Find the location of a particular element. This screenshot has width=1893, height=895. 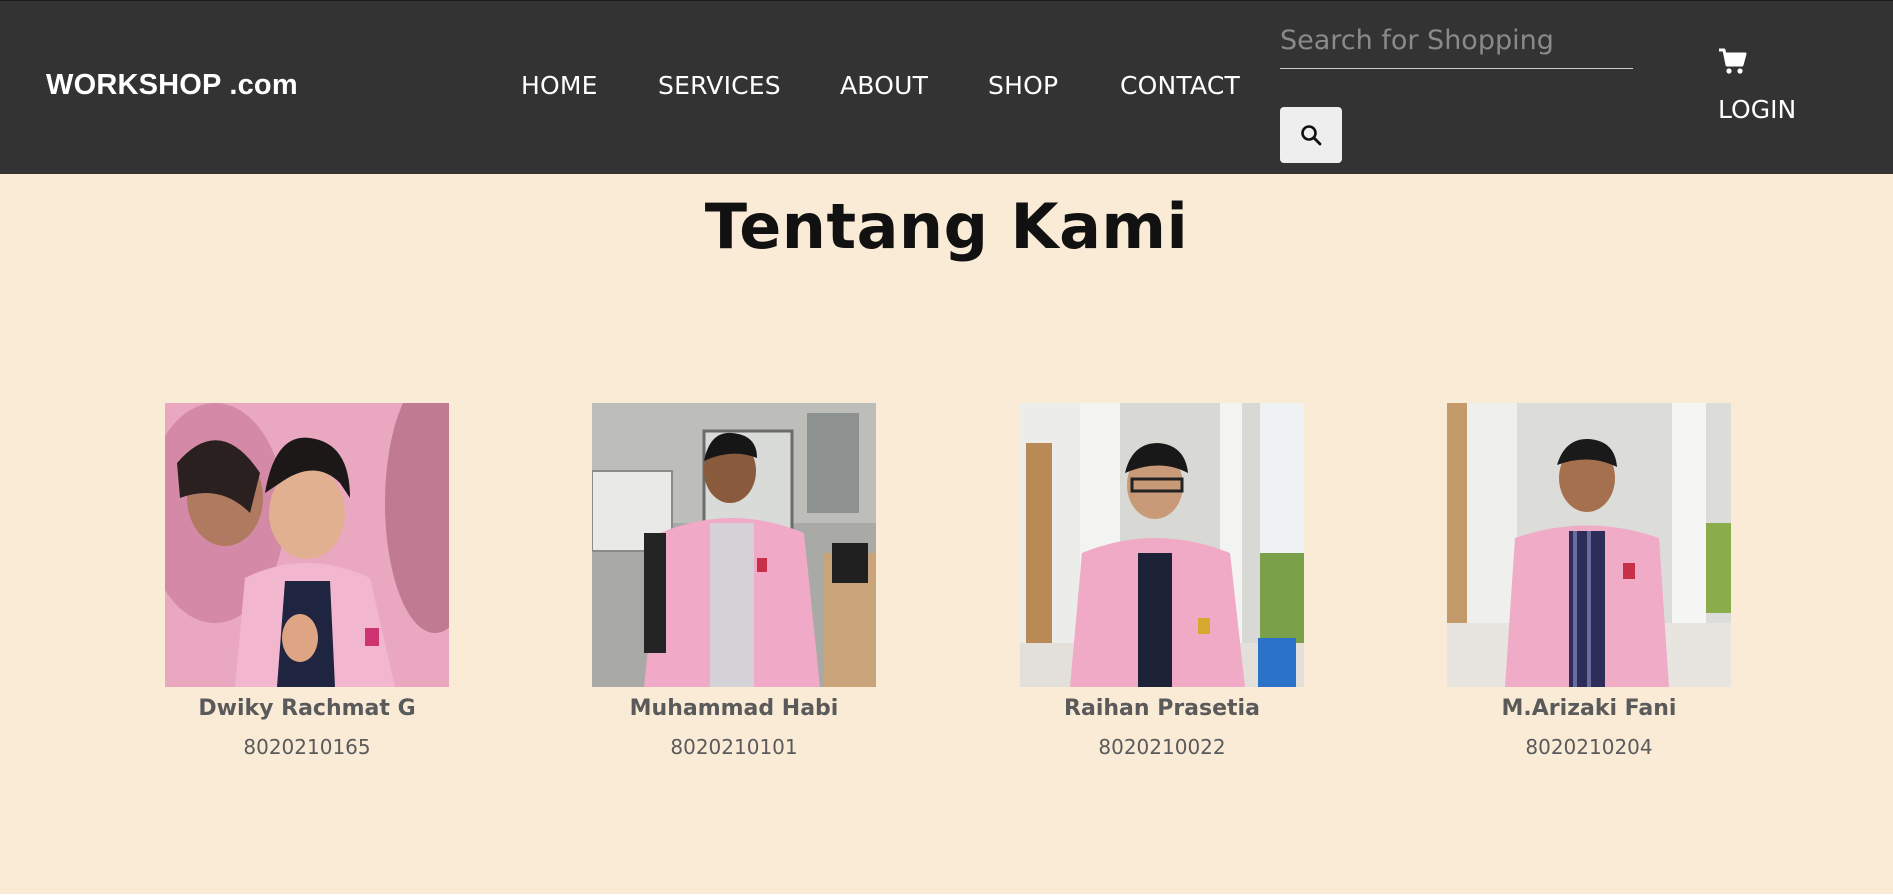

member-card: Muhammad Habi 8020210101 is located at coordinates (734, 581).